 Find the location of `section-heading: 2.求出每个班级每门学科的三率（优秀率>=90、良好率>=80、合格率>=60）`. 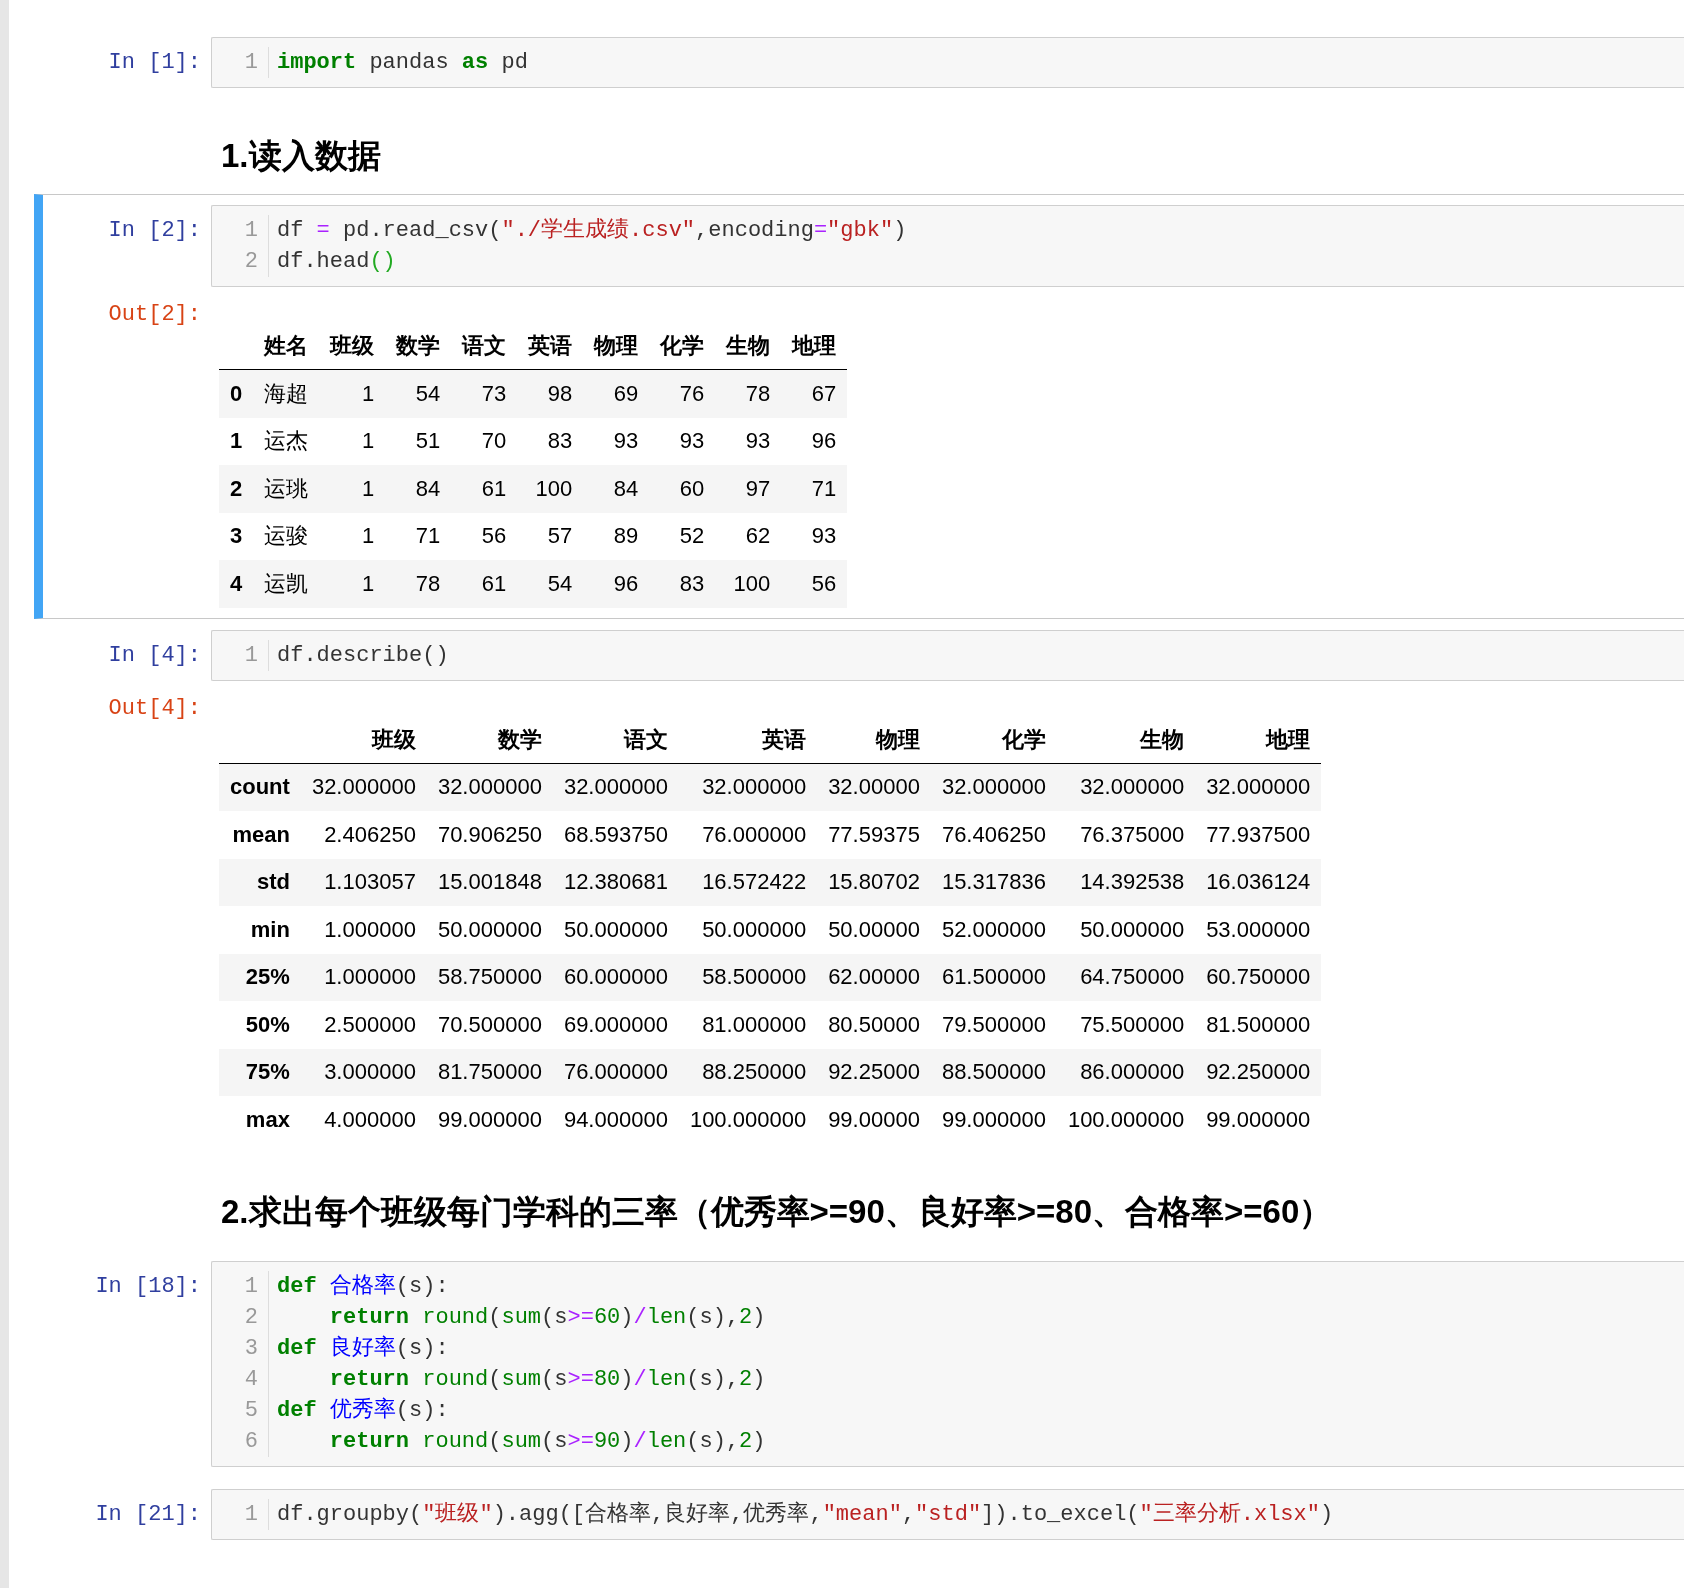

section-heading: 2.求出每个班级每门学科的三率（优秀率>=90、良好率>=80、合格率>=60） is located at coordinates (777, 1211).